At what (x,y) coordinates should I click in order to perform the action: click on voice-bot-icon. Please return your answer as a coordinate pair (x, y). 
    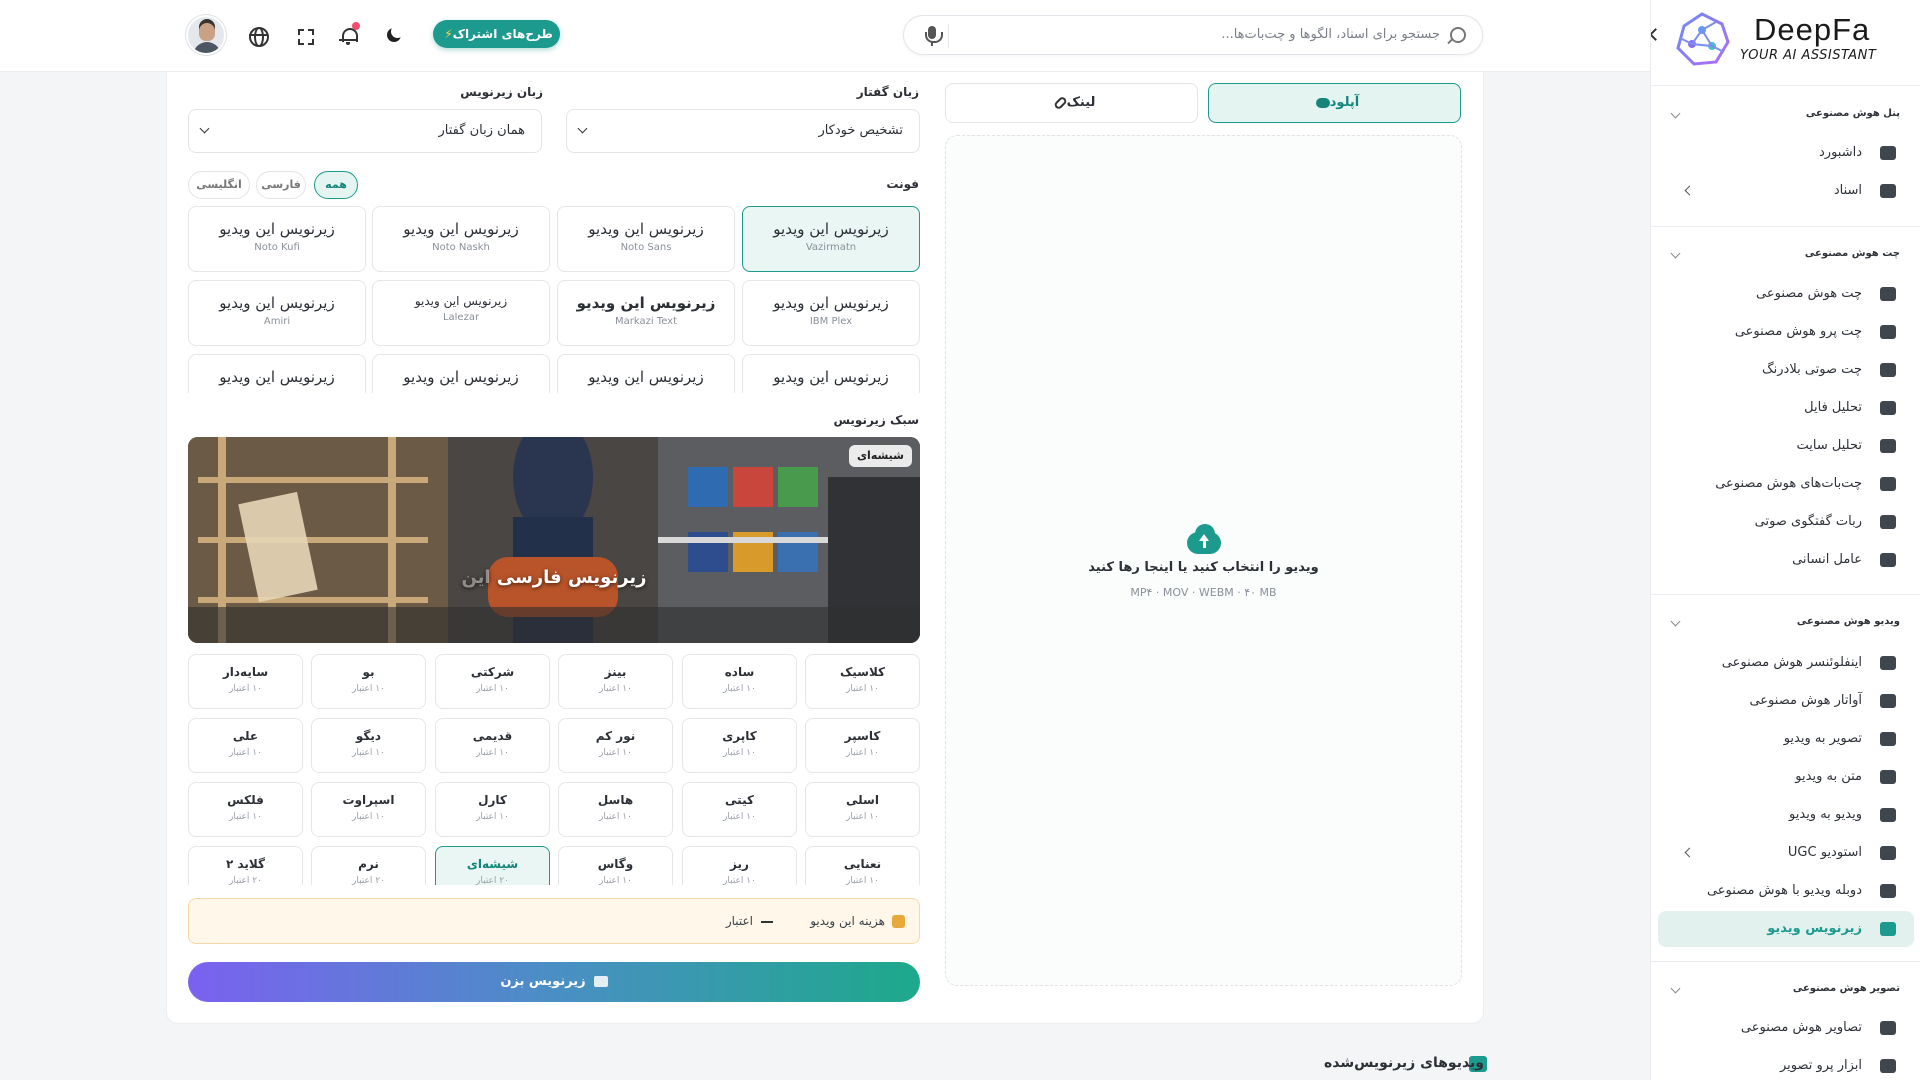
    Looking at the image, I should click on (1888, 522).